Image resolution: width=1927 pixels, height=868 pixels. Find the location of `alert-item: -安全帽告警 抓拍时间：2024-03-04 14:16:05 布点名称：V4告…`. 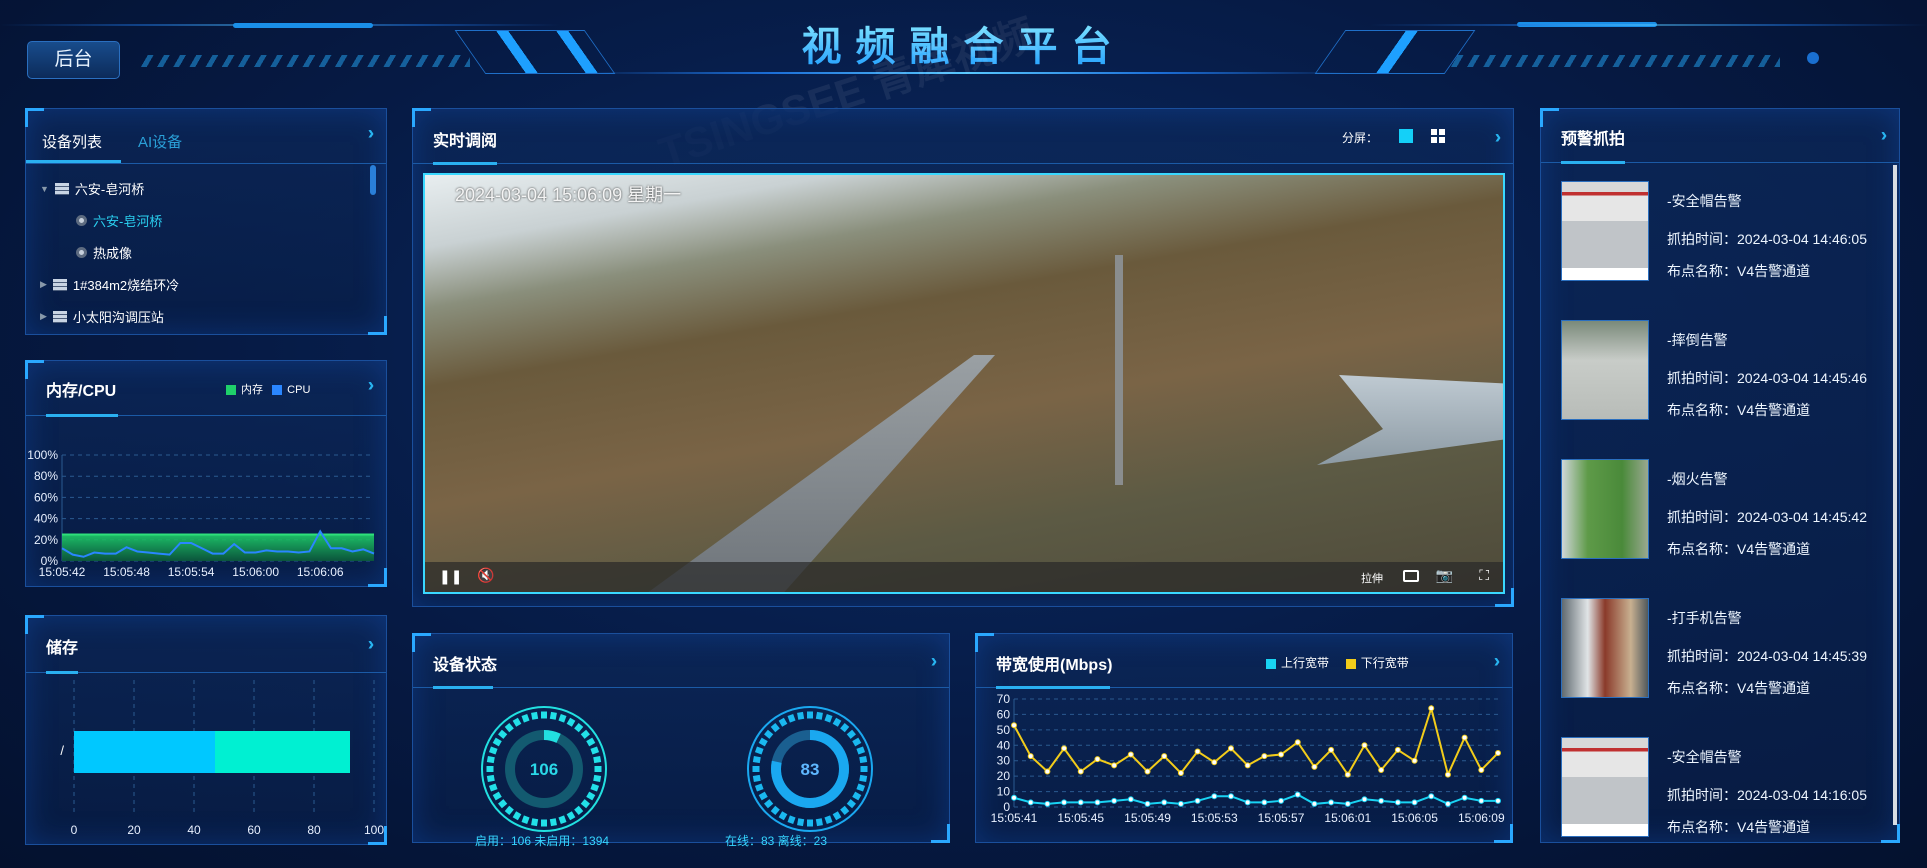

alert-item: -安全帽告警 抓拍时间：2024-03-04 14:16:05 布点名称：V4告… is located at coordinates (1726, 787).